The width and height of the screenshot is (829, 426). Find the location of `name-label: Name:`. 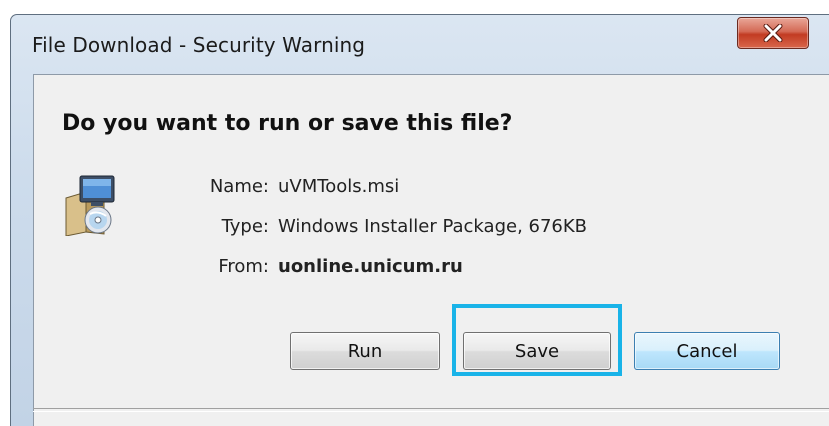

name-label: Name: is located at coordinates (239, 186).